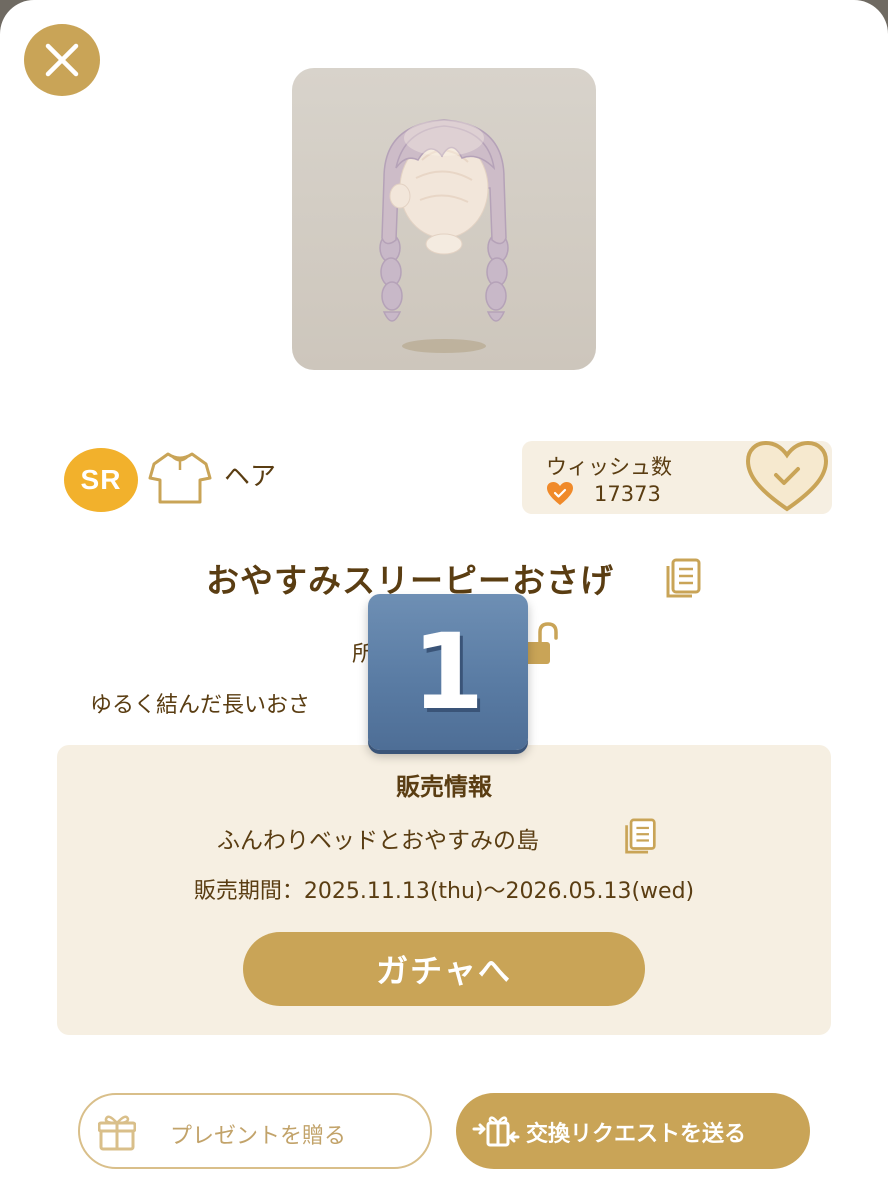  I want to click on wish-count: 17373, so click(627, 494).